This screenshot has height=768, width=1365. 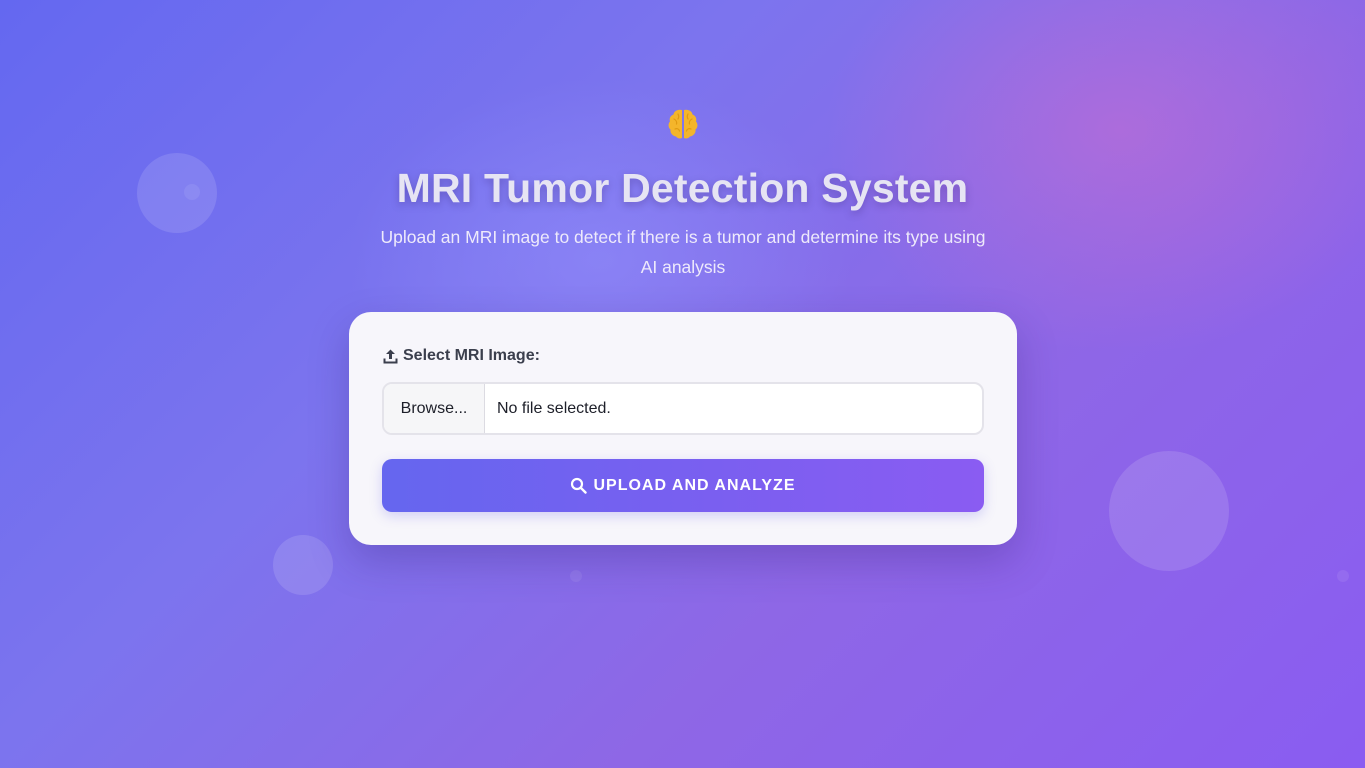 What do you see at coordinates (694, 485) in the screenshot?
I see `upload-and-analyze-label: UPLOAD AND ANALYZE` at bounding box center [694, 485].